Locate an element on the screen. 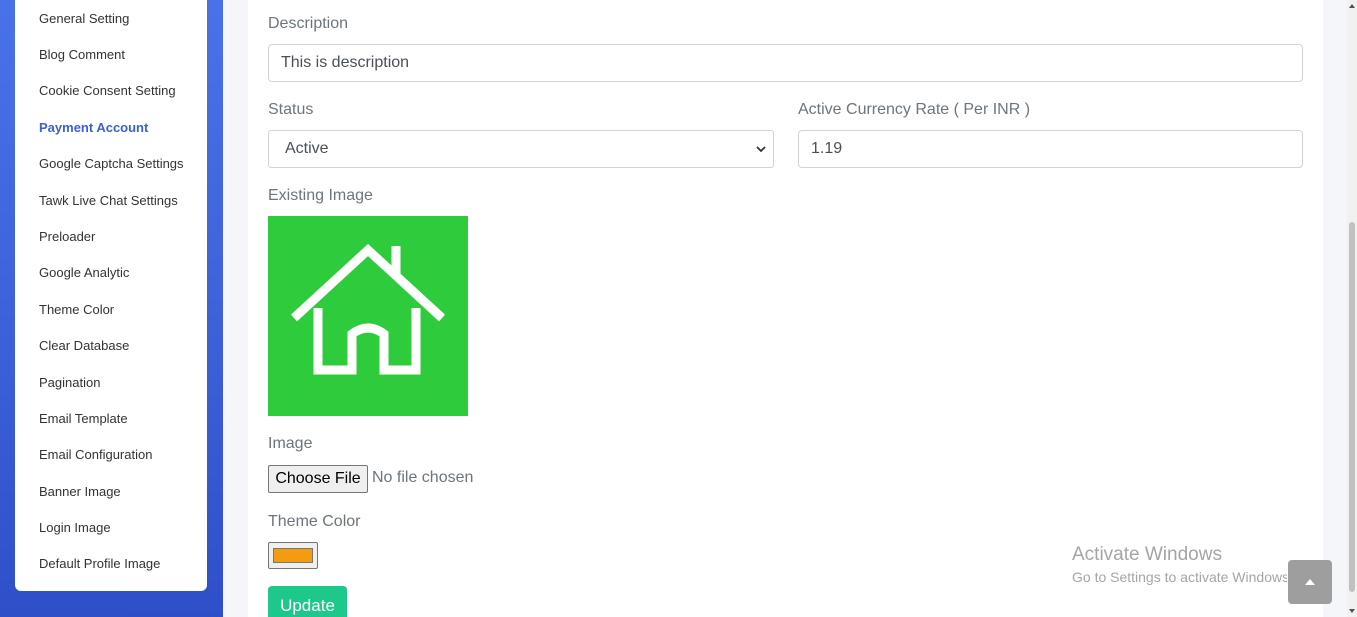 The height and width of the screenshot is (617, 1357). choose-file-button: Choose File is located at coordinates (318, 479).